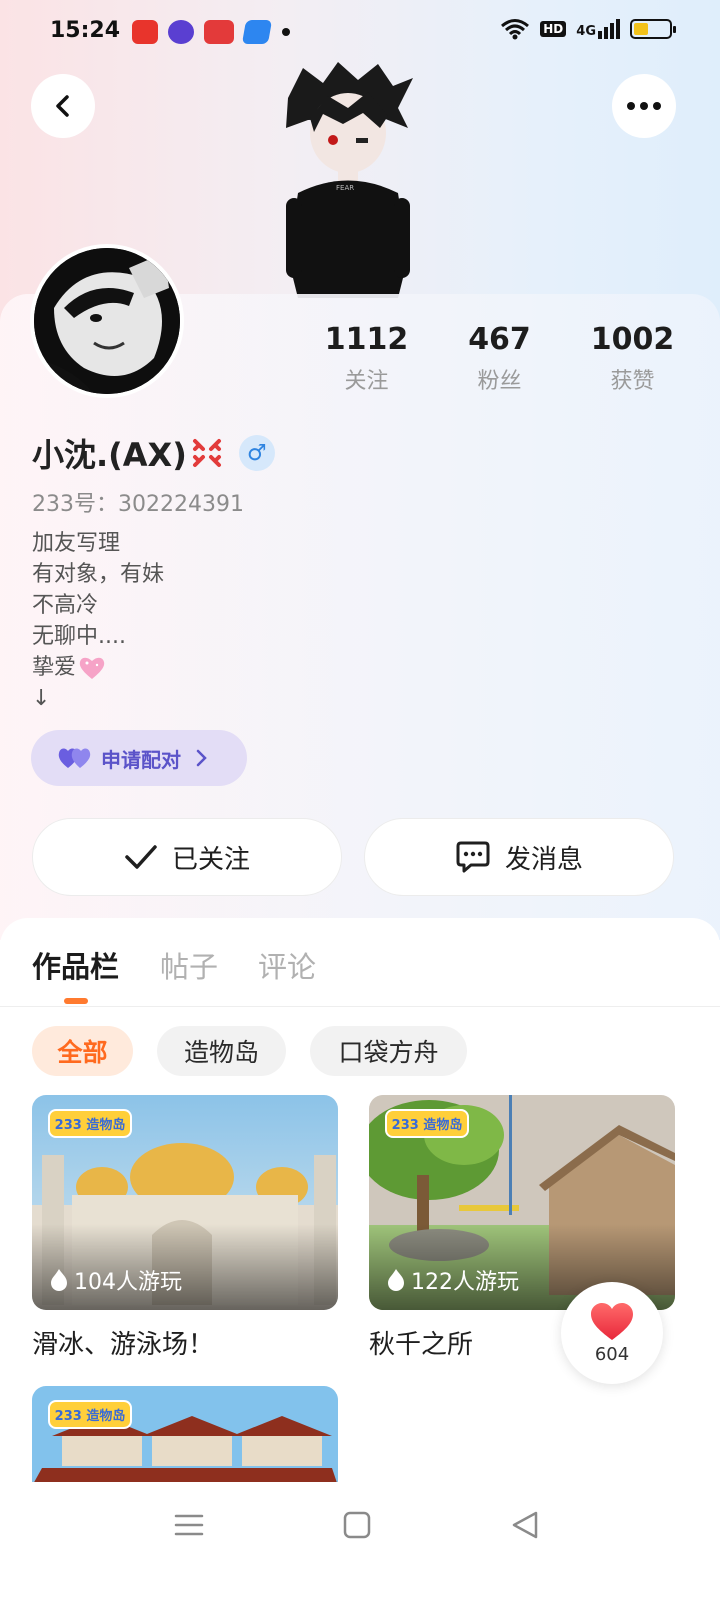 Image resolution: width=720 pixels, height=1600 pixels. I want to click on status-indicators: HD 4G, so click(588, 29).